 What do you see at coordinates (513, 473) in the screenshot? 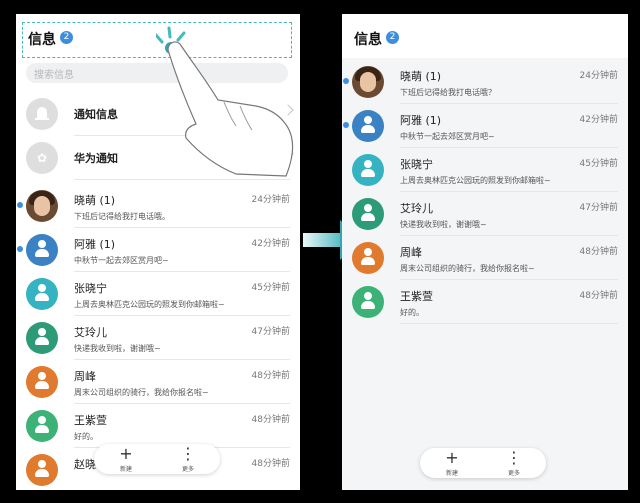
I see `more-label: 更多` at bounding box center [513, 473].